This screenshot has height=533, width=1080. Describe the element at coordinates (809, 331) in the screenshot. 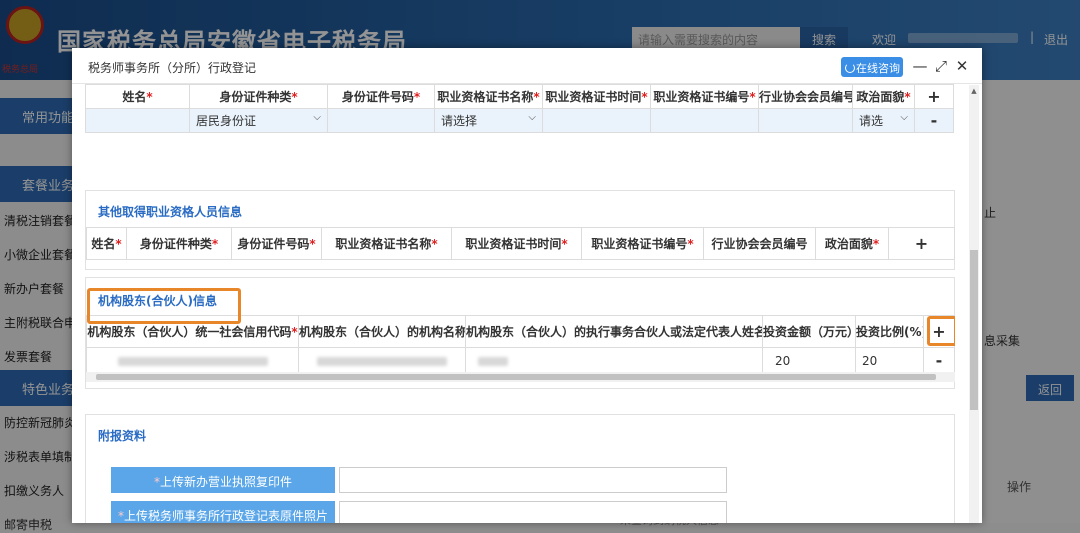

I see `col-investment: 投资金额（万元）` at that location.